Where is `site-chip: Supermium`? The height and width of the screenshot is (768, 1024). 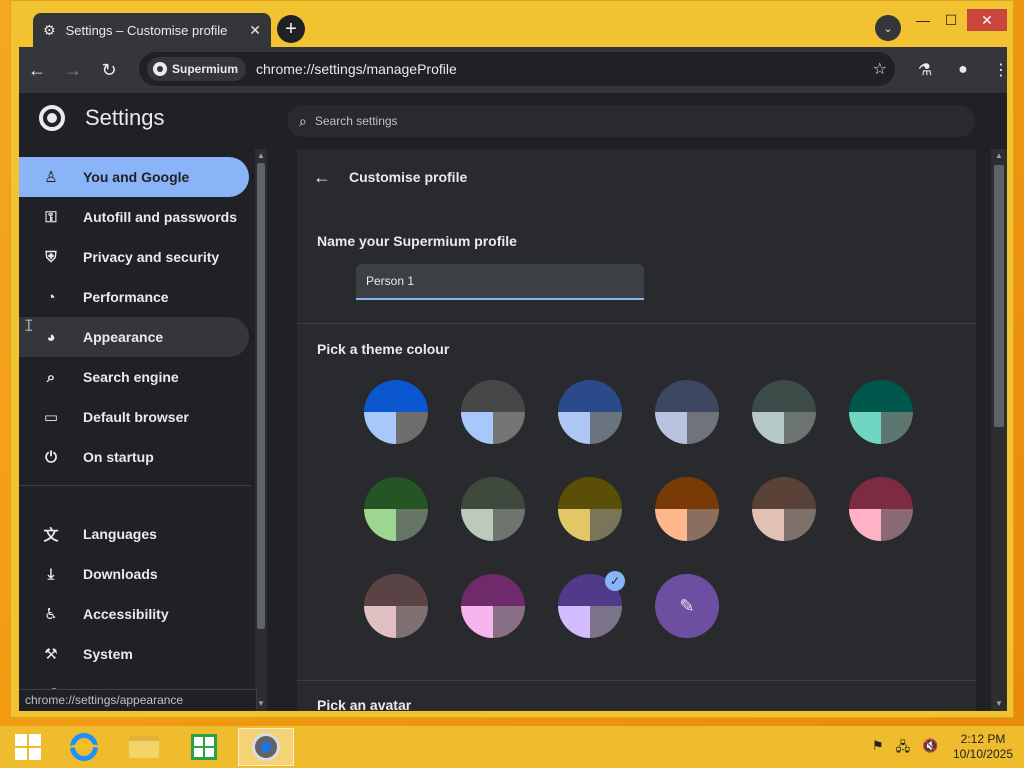 site-chip: Supermium is located at coordinates (197, 69).